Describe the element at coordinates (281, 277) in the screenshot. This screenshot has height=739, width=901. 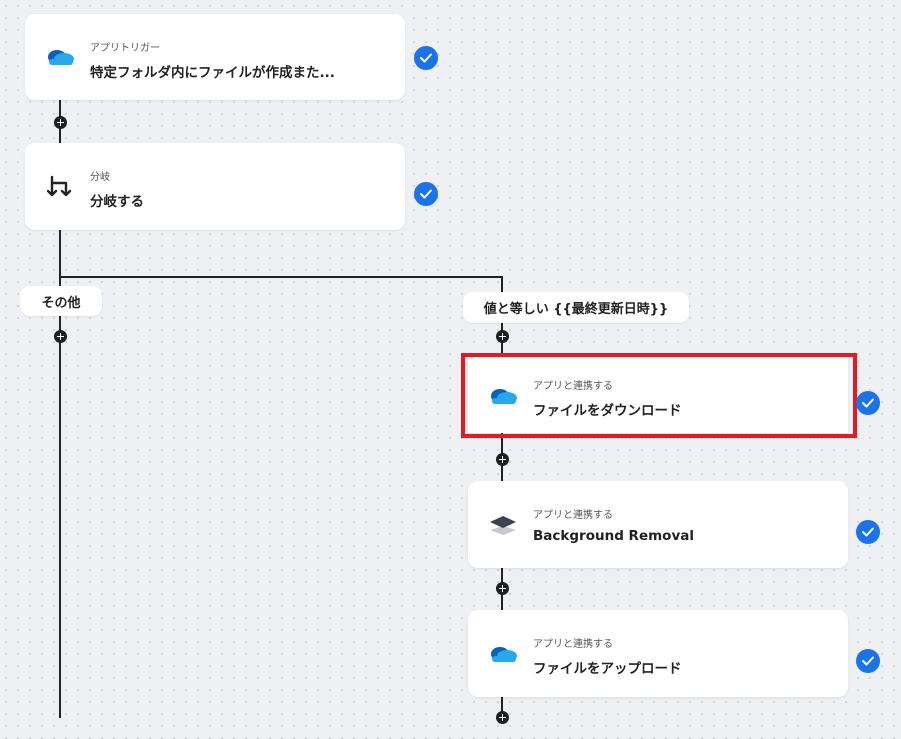
I see `connector-horizontal-split` at that location.